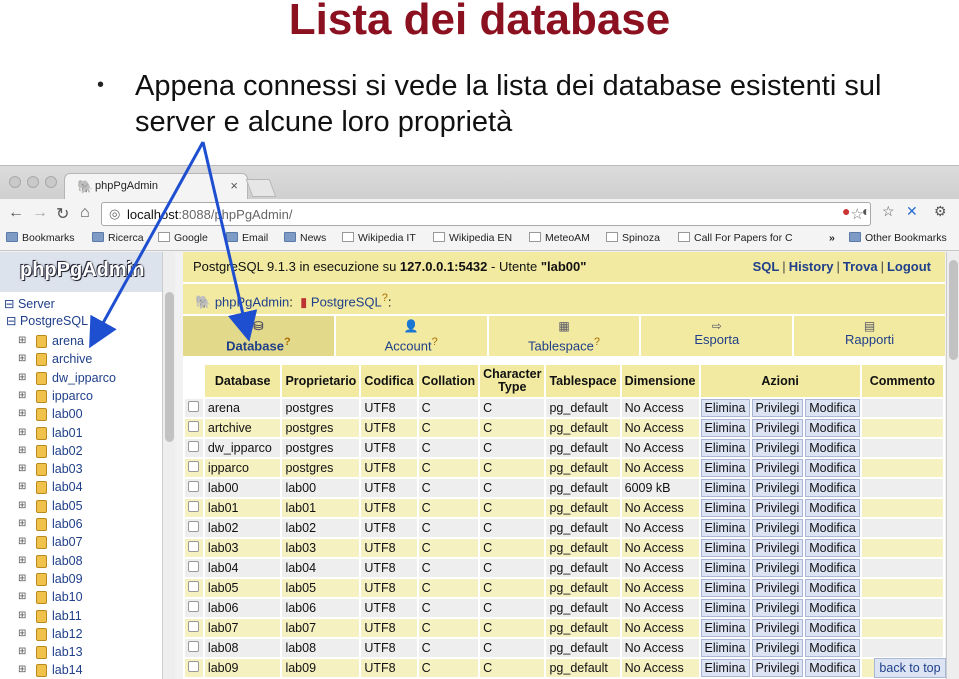  I want to click on tree-item-dw_ipparco: ⊞ dw_ipparco, so click(88, 379).